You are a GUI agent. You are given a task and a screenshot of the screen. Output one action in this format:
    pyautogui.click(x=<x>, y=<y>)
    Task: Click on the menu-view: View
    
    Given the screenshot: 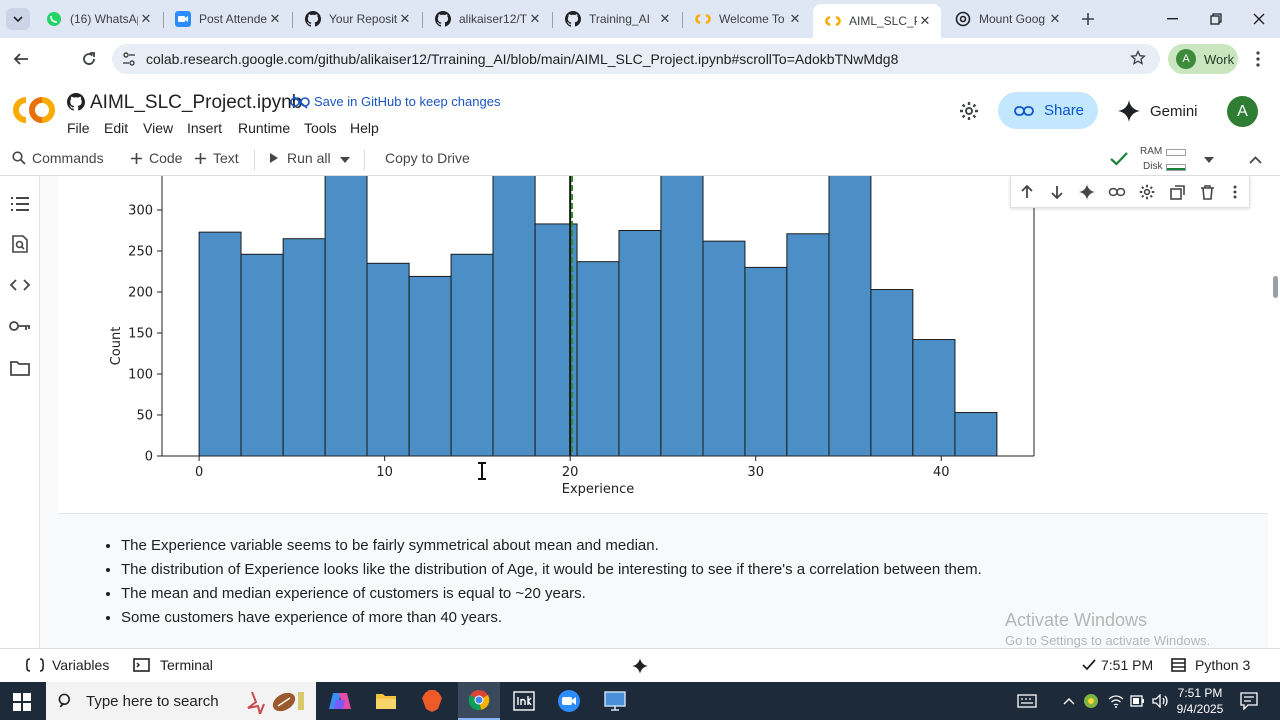 What is the action you would take?
    pyautogui.click(x=158, y=128)
    